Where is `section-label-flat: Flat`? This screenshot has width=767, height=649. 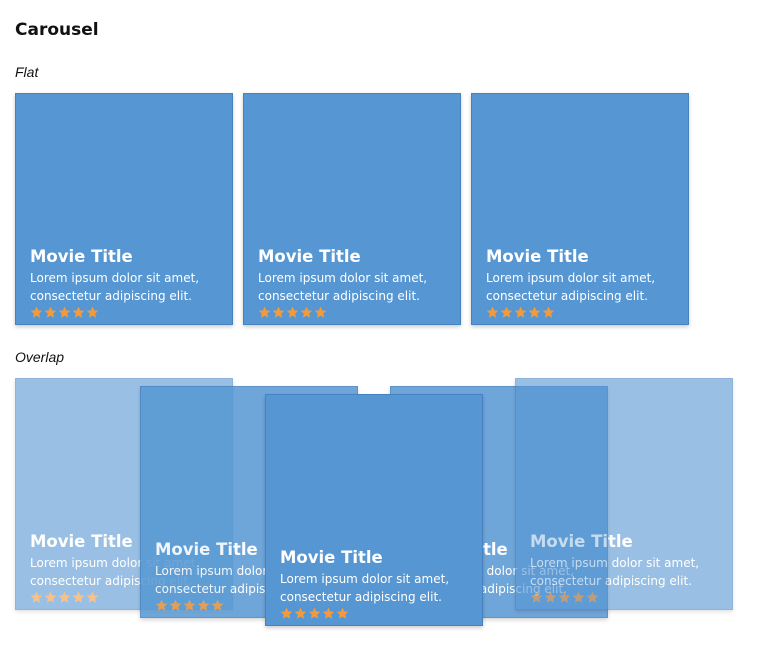
section-label-flat: Flat is located at coordinates (27, 72).